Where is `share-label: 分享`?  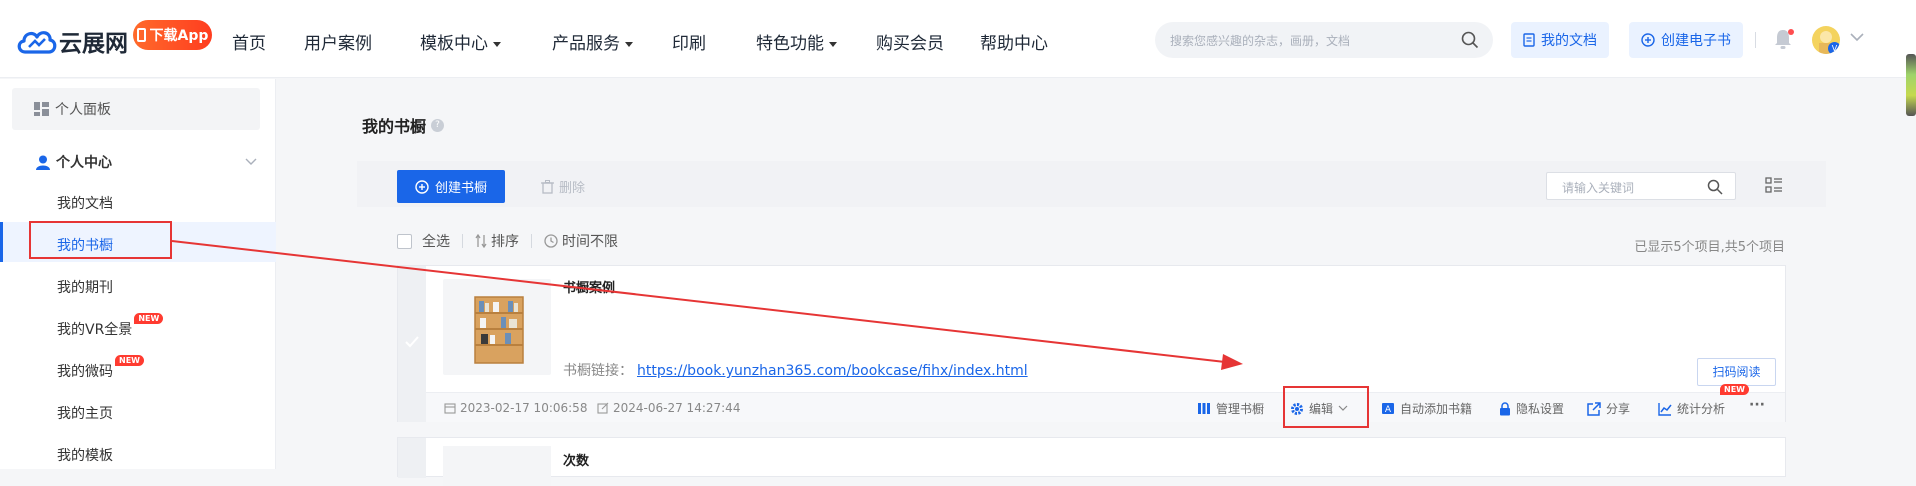 share-label: 分享 is located at coordinates (1618, 409).